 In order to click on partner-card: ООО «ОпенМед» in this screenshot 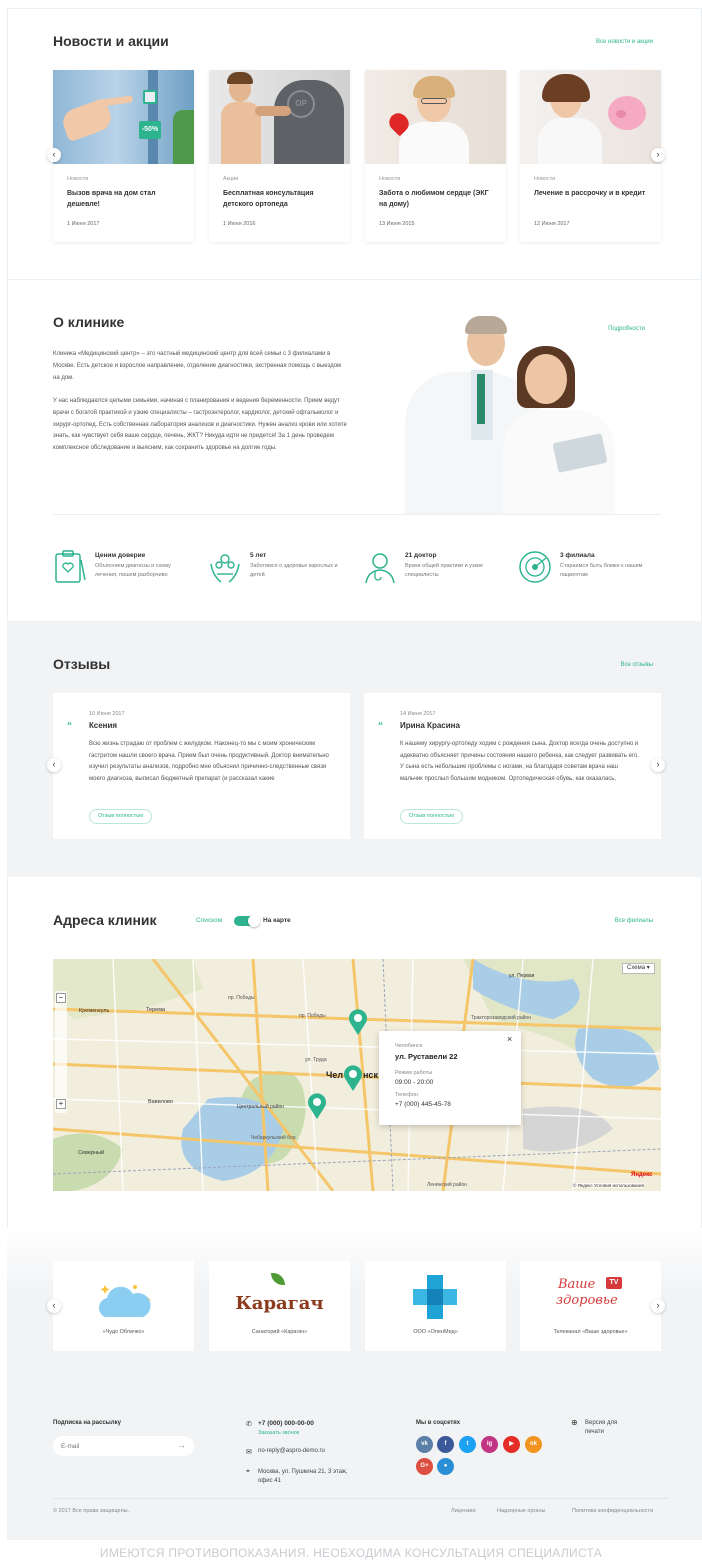, I will do `click(435, 1306)`.